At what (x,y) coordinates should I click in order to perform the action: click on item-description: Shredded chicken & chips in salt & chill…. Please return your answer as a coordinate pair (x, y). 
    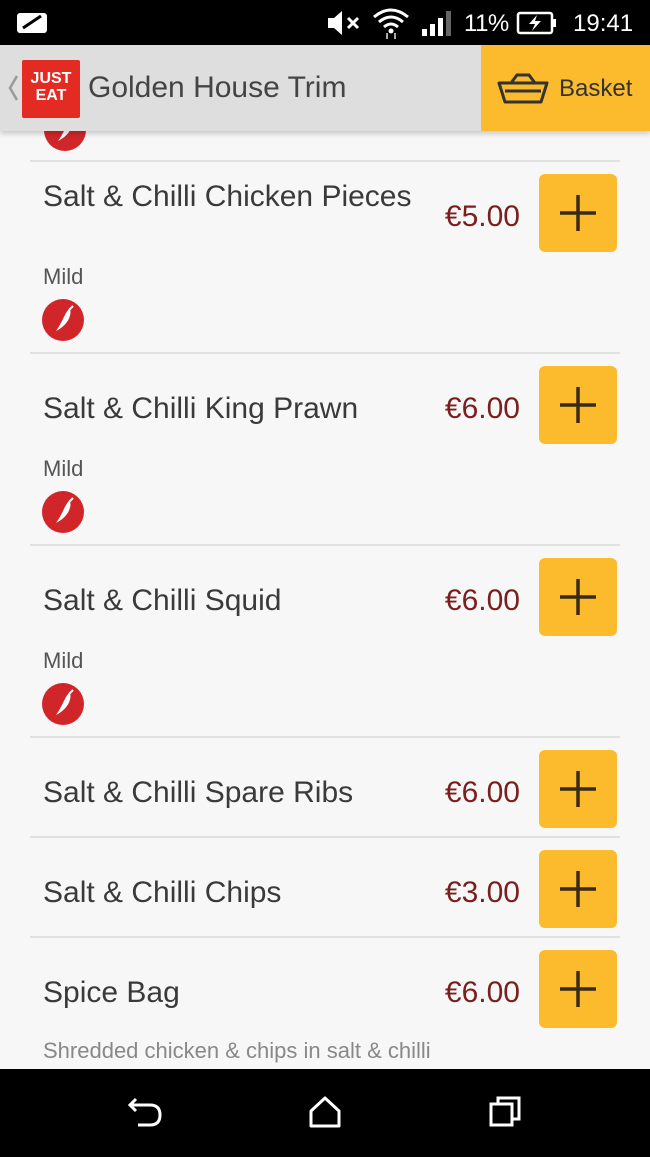
    Looking at the image, I should click on (237, 1050).